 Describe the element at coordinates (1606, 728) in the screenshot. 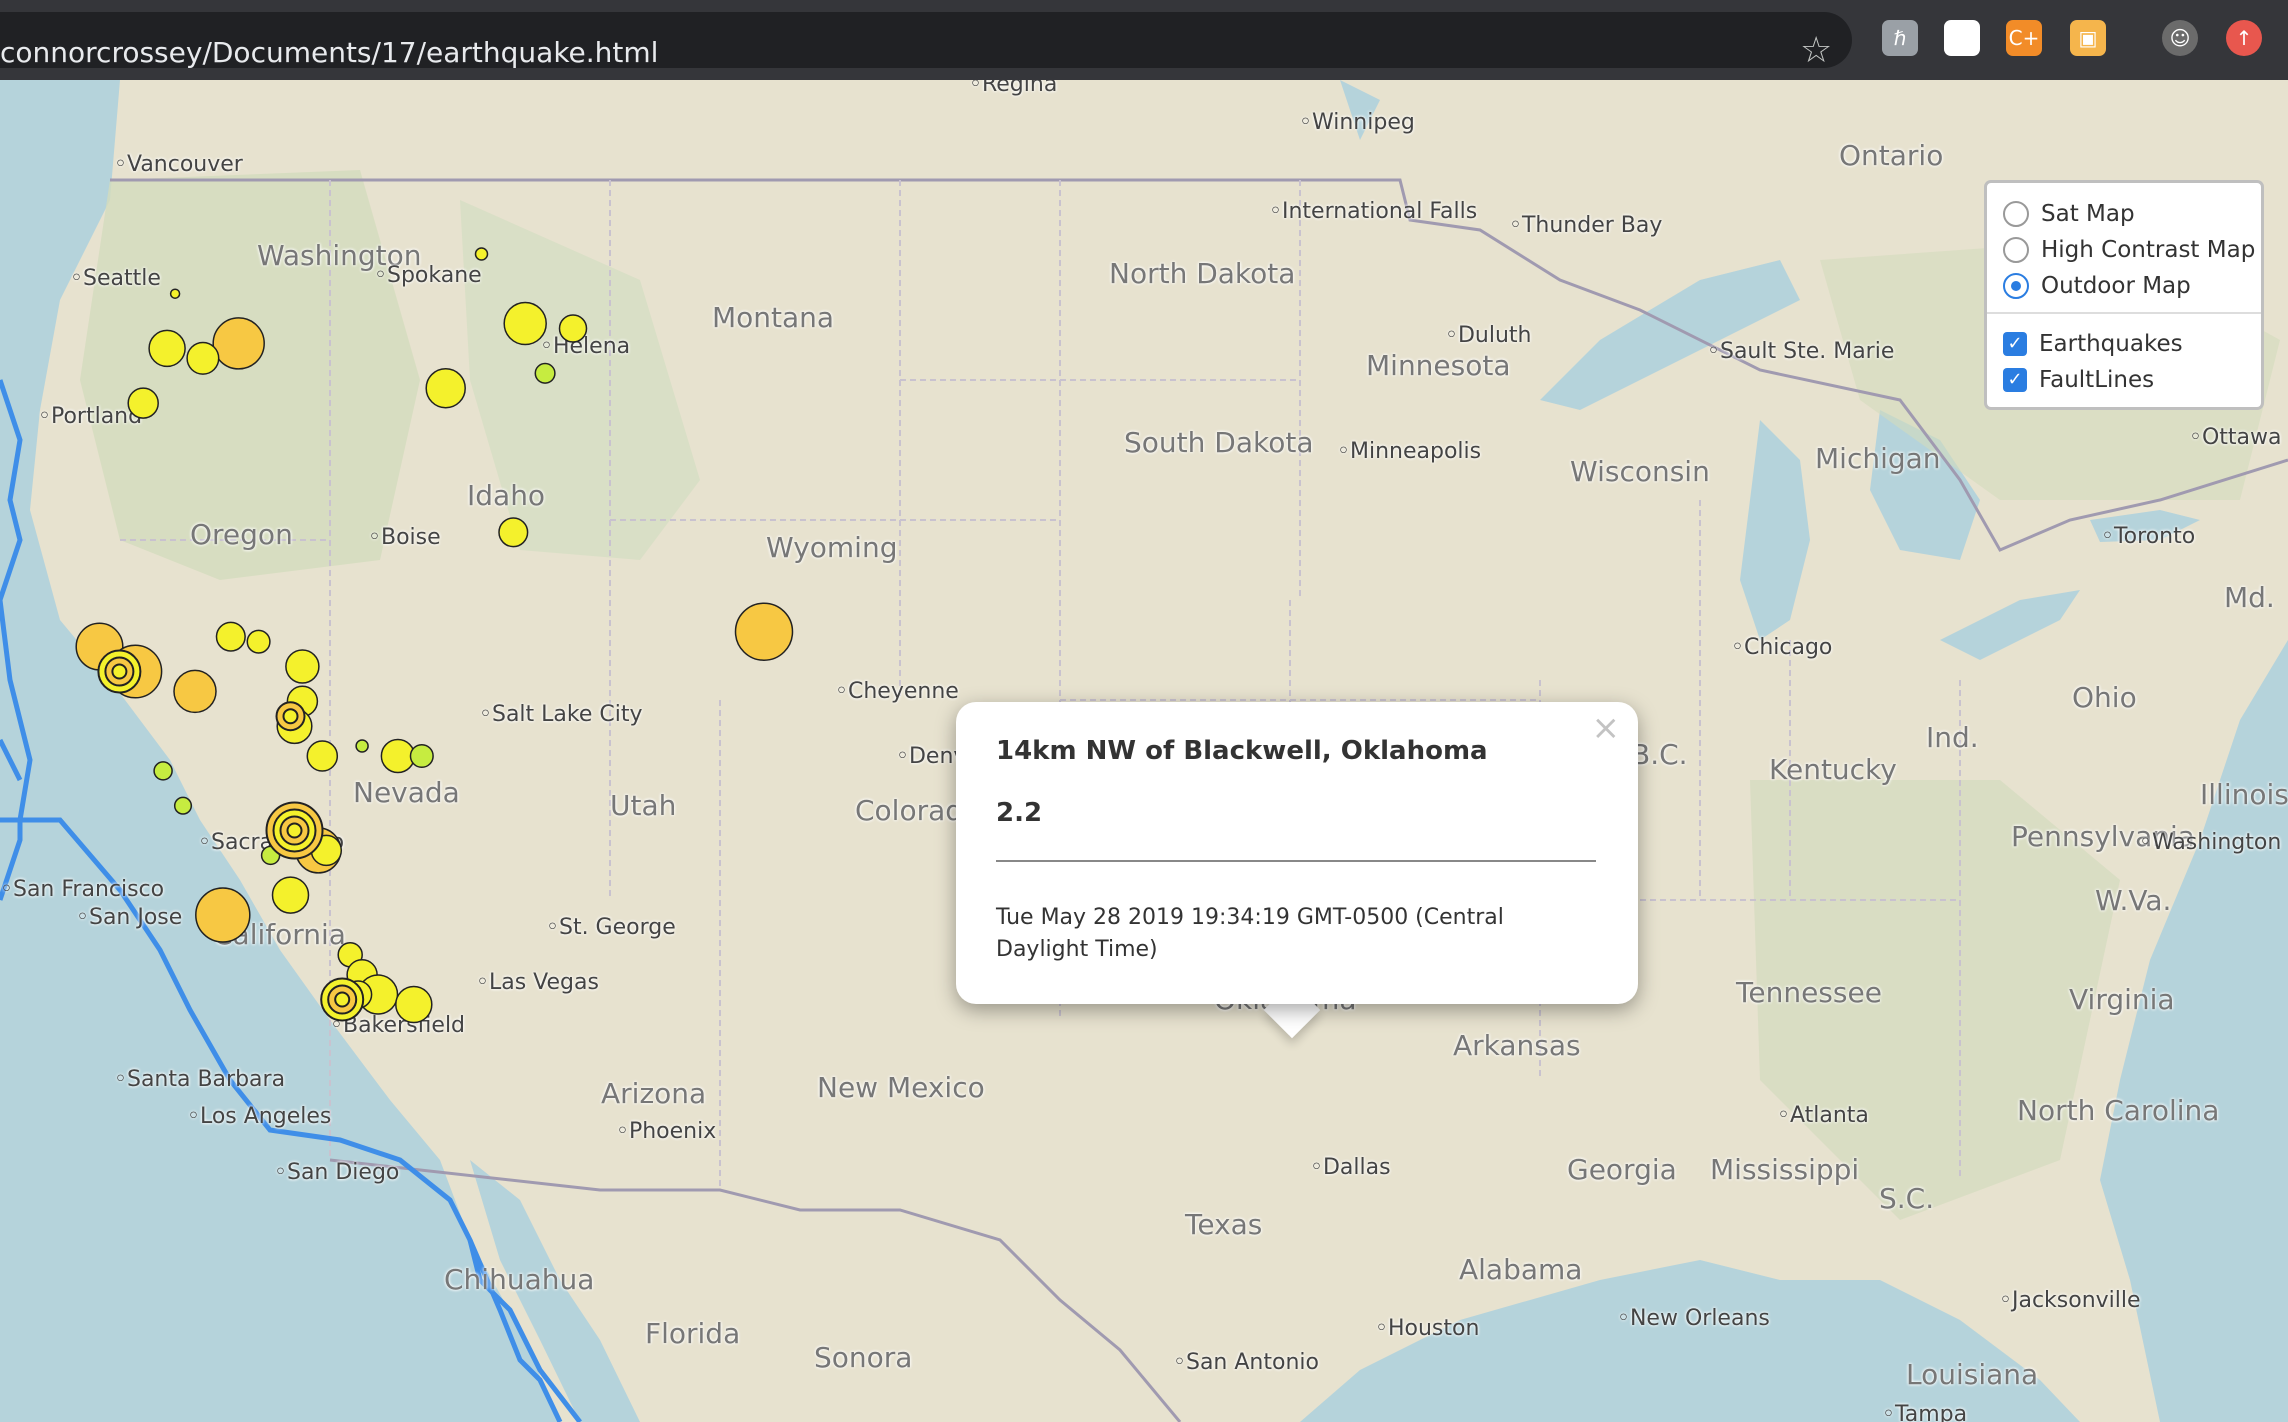

I see `close-icon: ×` at that location.